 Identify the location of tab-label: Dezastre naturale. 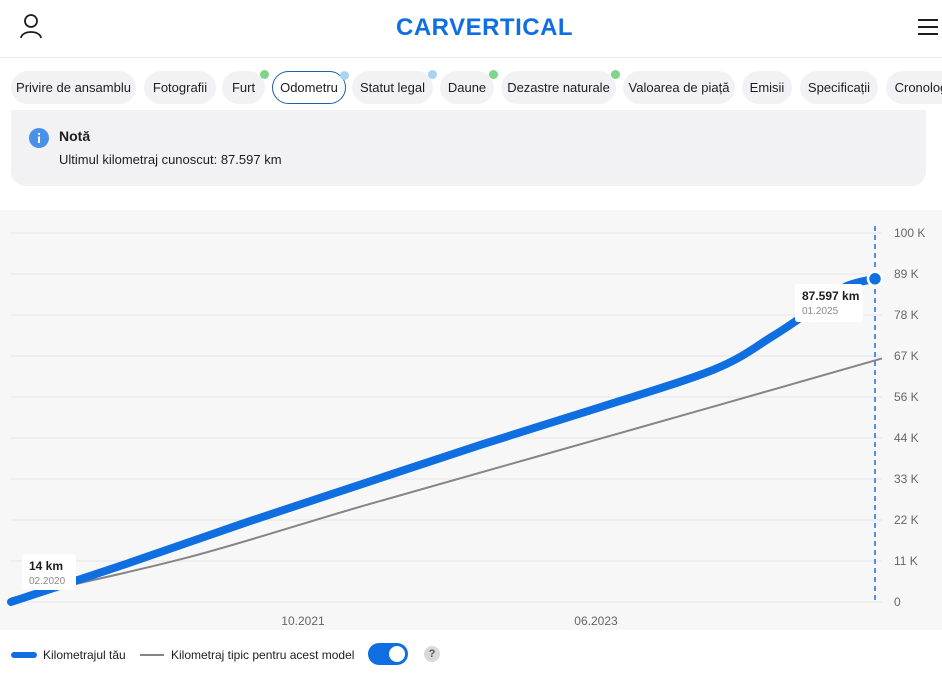
(558, 87).